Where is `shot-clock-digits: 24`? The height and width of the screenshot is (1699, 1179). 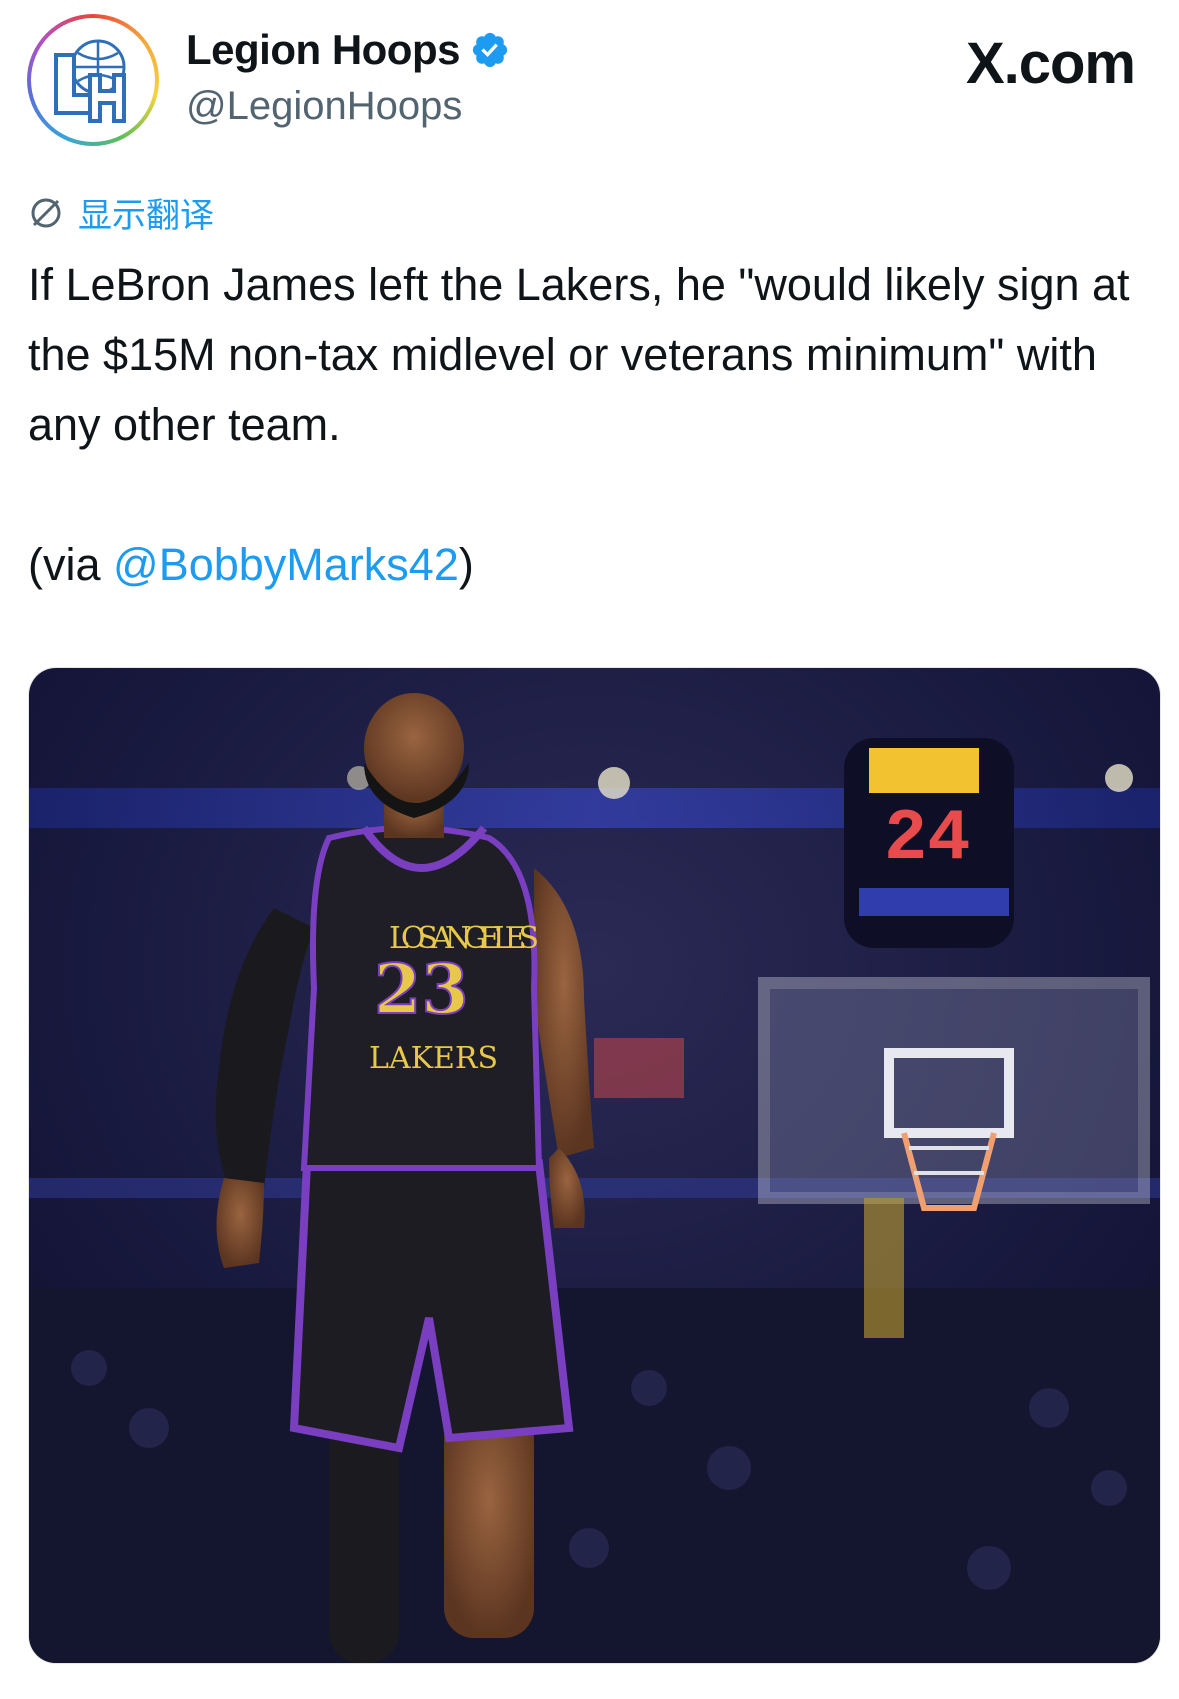 shot-clock-digits: 24 is located at coordinates (927, 839).